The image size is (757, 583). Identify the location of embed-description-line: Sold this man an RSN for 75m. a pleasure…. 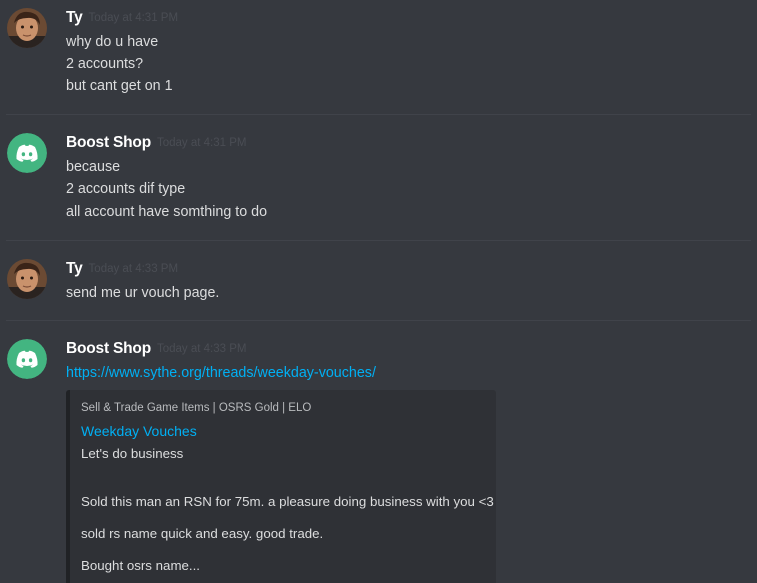
(287, 501).